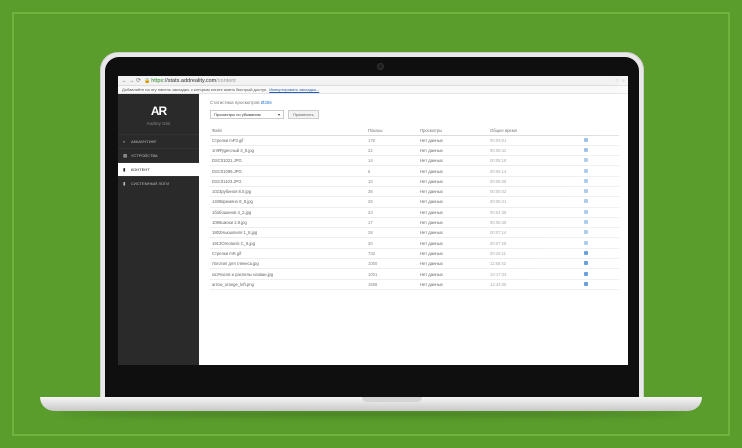 The height and width of the screenshot is (448, 742). What do you see at coordinates (414, 254) in the screenshot?
I see `table-row: Стрелки mR.gif 732 Нет данных 00:29:11` at bounding box center [414, 254].